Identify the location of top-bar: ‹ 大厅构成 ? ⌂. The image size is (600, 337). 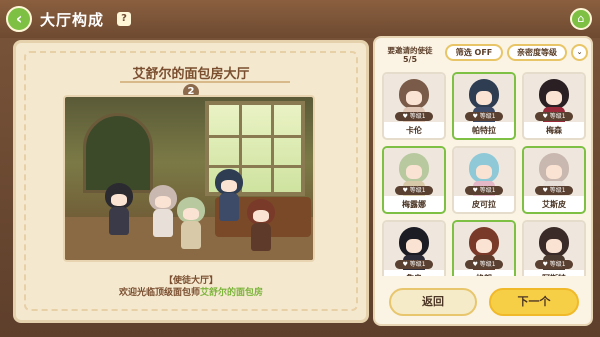
(300, 19).